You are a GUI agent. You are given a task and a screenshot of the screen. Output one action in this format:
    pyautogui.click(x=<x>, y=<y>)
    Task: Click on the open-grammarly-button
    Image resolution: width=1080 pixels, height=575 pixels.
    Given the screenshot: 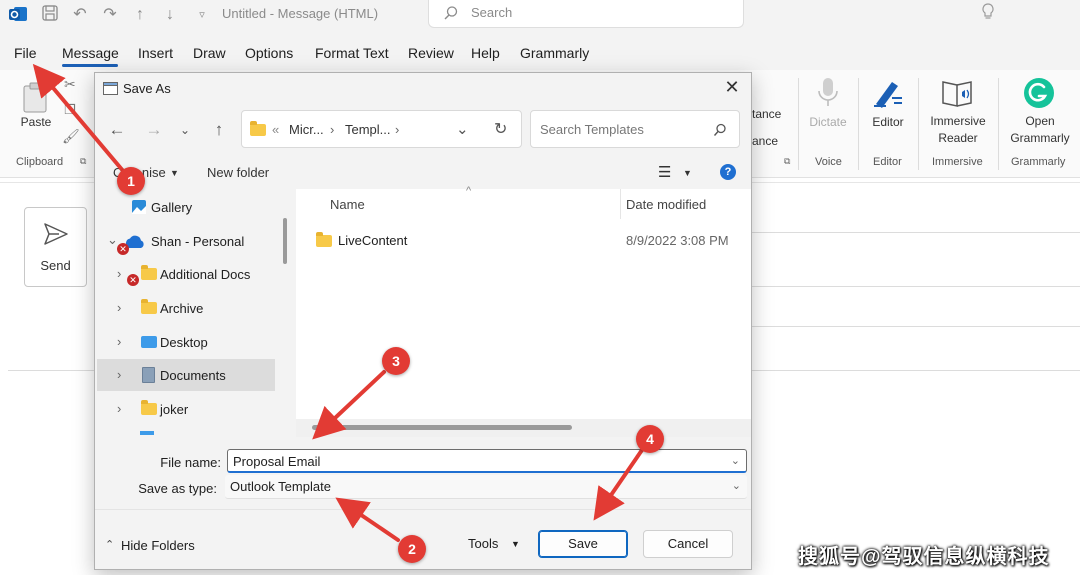 What is the action you would take?
    pyautogui.click(x=1039, y=93)
    